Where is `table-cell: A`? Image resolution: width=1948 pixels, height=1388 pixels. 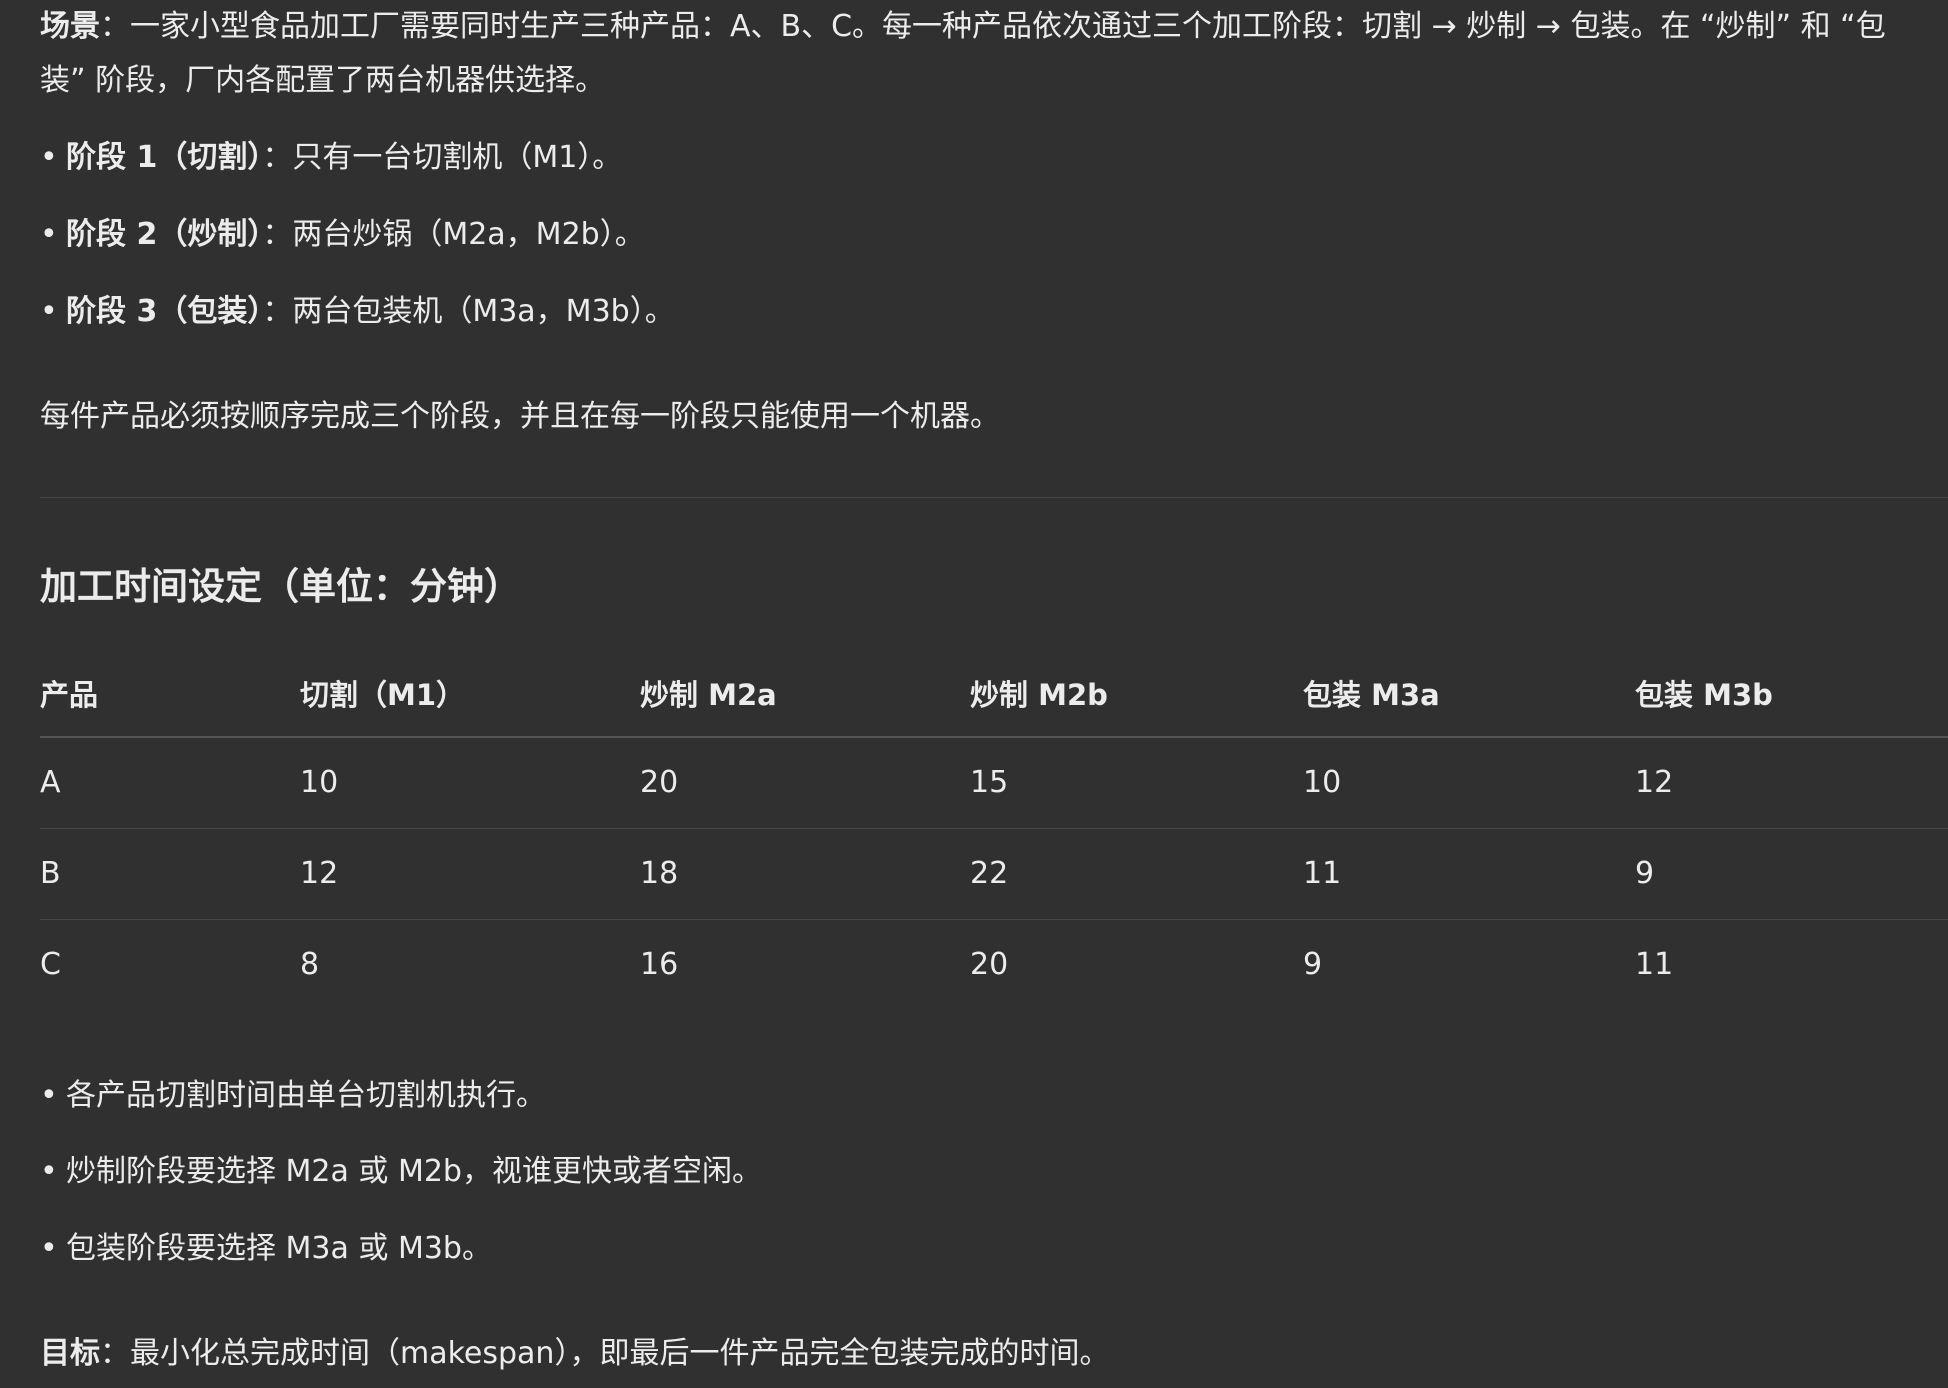
table-cell: A is located at coordinates (50, 782).